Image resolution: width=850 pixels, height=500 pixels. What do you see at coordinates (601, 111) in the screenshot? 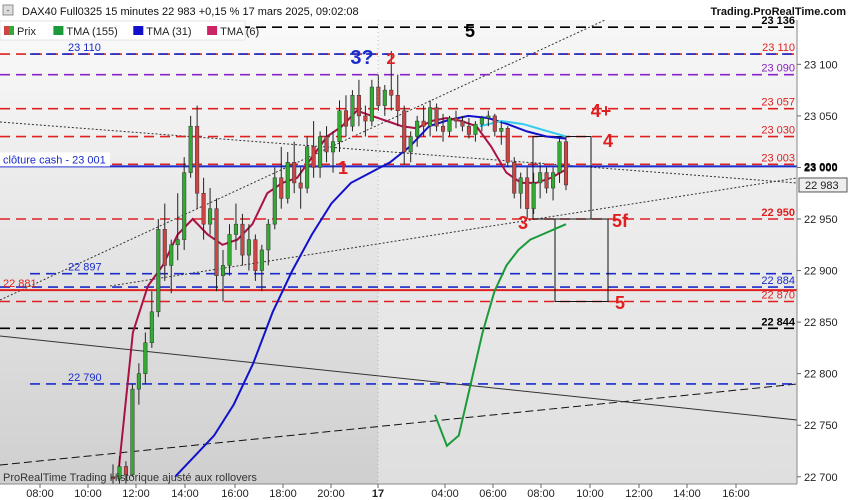
I see `annotation-3: 4+` at bounding box center [601, 111].